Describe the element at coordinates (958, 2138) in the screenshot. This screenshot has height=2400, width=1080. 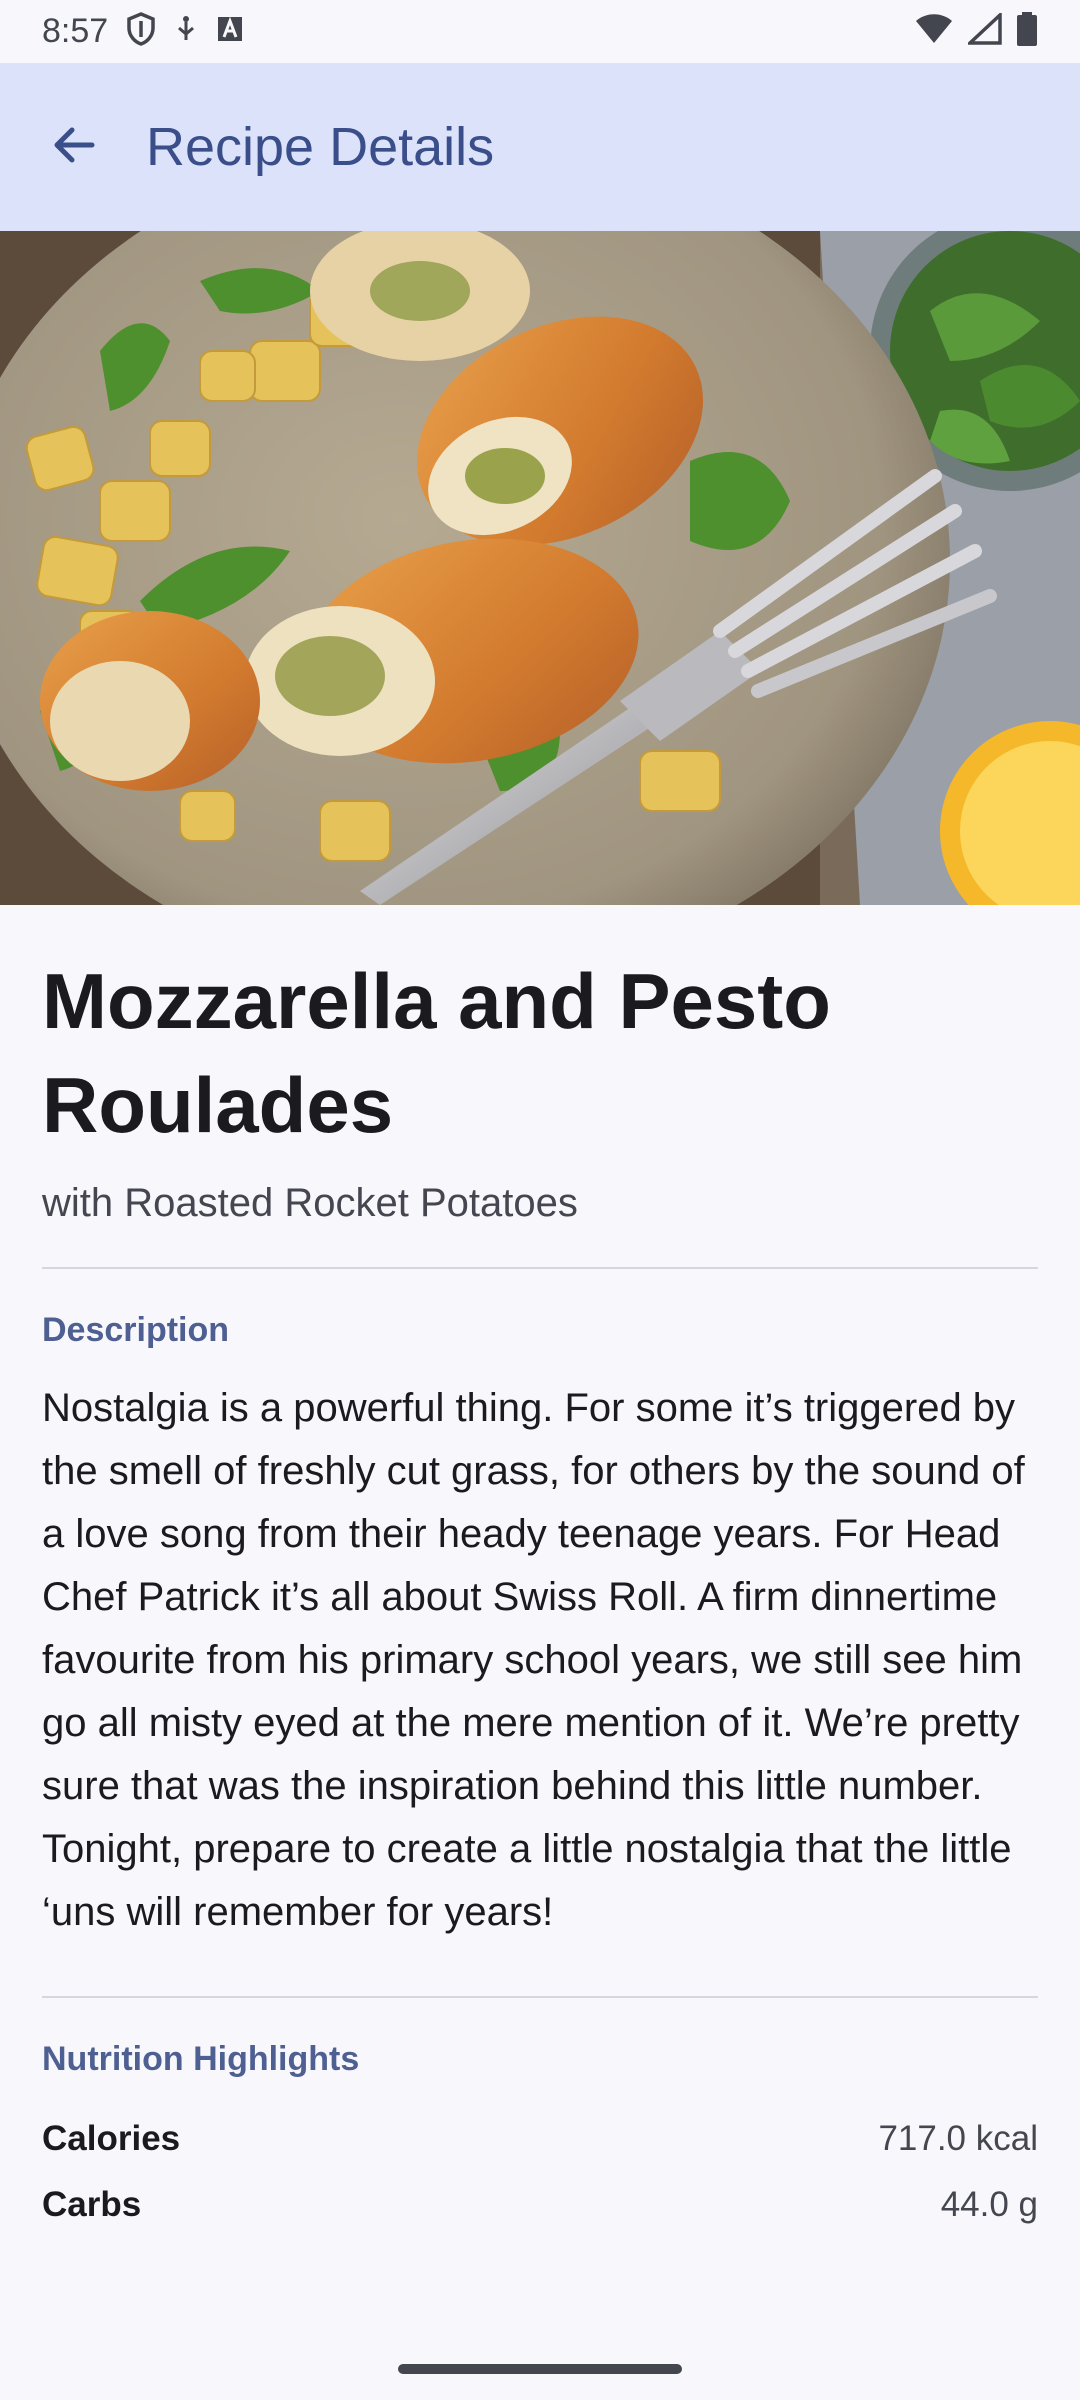
I see `nutrition-value: 717.0 kcal` at that location.